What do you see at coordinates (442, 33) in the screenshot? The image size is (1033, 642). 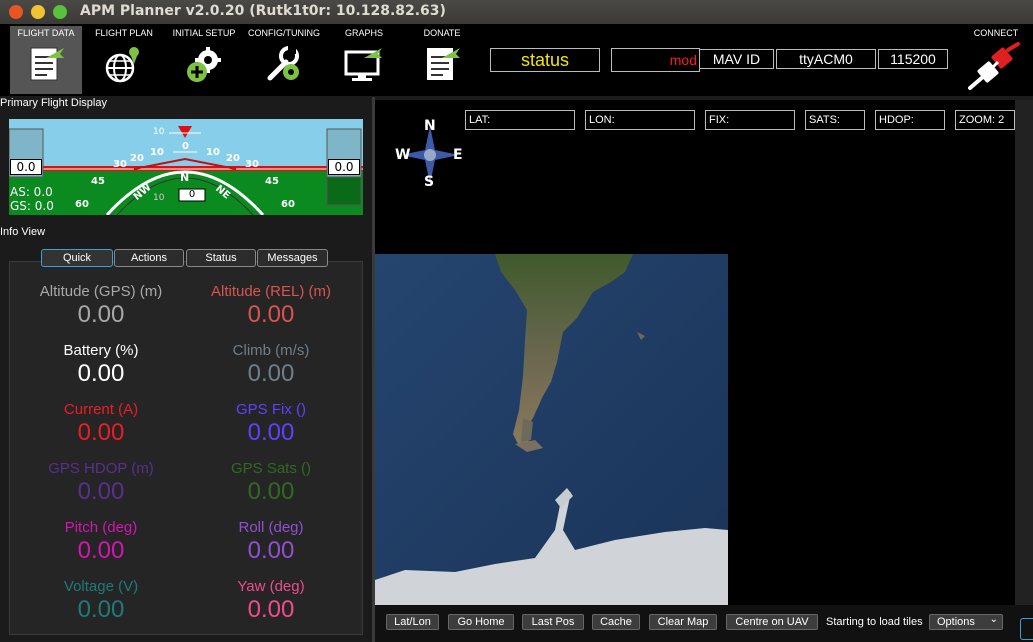 I see `toolbar-item-label: DONATE` at bounding box center [442, 33].